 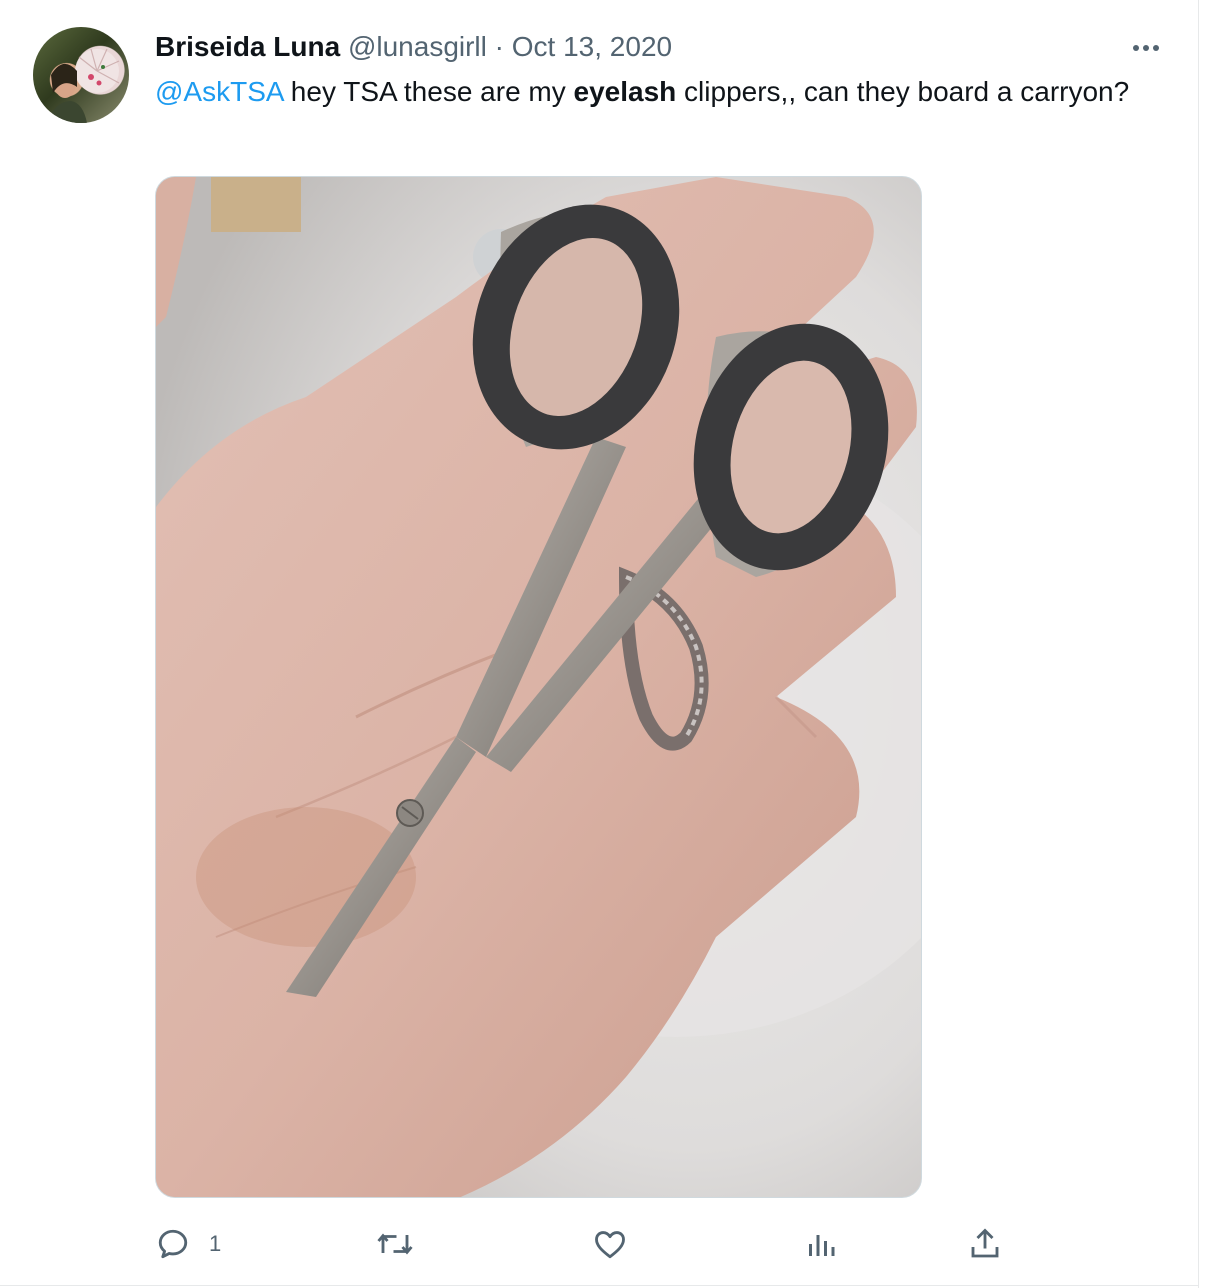 I want to click on reply-count: 1, so click(x=215, y=1243).